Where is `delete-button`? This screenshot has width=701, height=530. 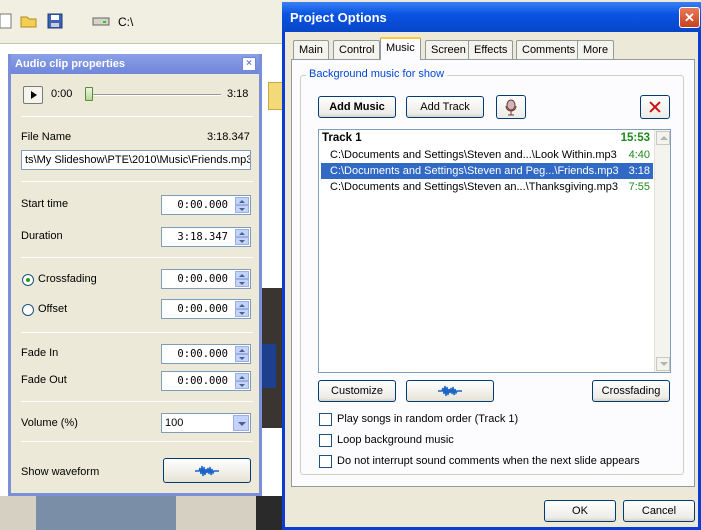
delete-button is located at coordinates (655, 107).